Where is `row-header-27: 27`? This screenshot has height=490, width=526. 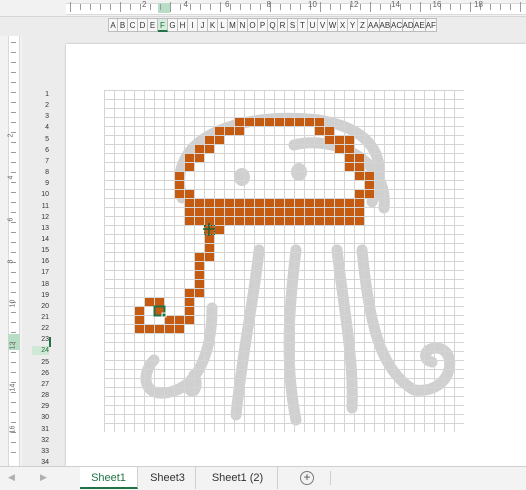 row-header-27: 27 is located at coordinates (40, 384).